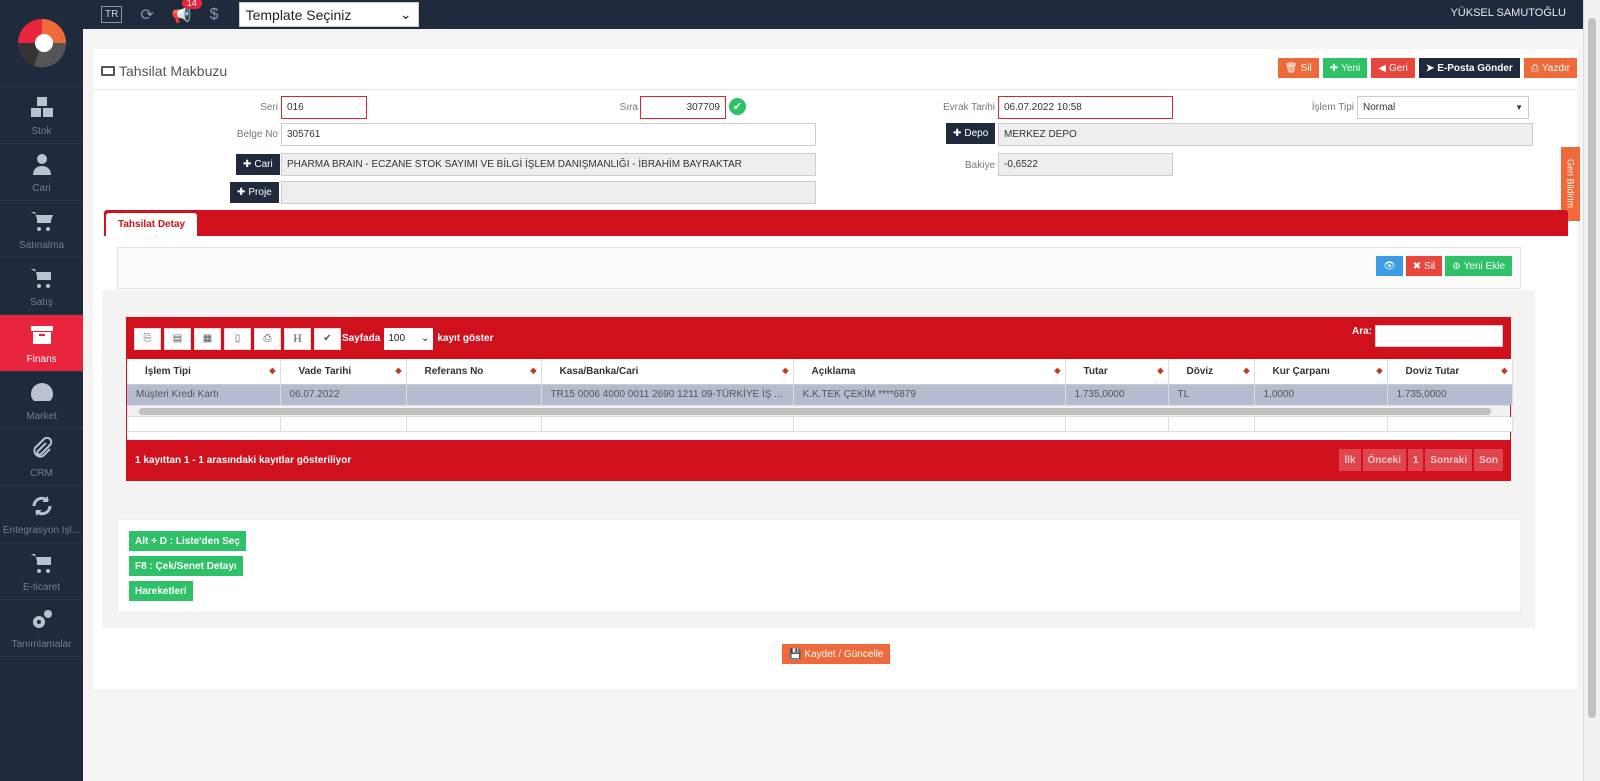 This screenshot has height=781, width=1600. I want to click on depo-button: ✚ Depo, so click(971, 133).